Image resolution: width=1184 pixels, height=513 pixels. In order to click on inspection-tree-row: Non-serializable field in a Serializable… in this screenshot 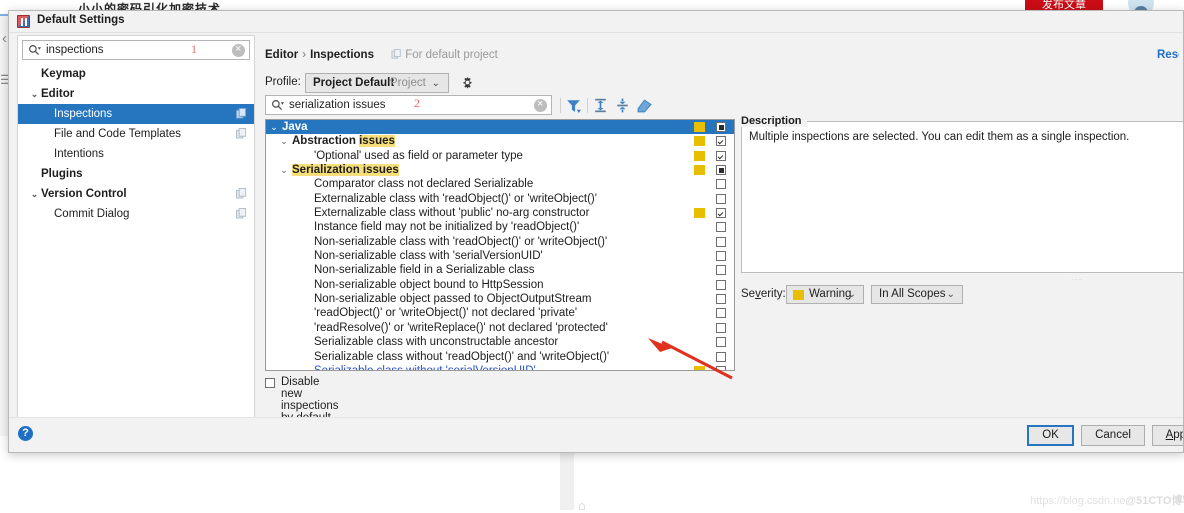, I will do `click(500, 270)`.